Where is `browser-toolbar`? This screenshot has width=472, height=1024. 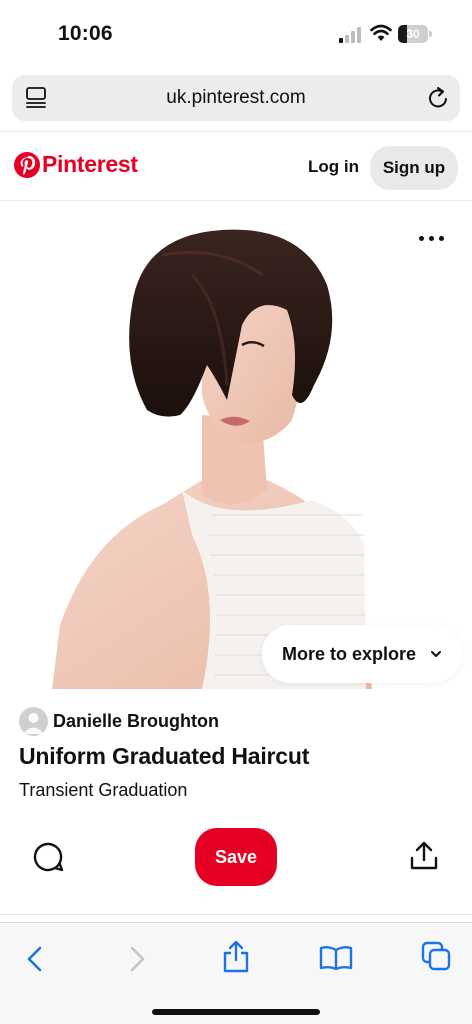
browser-toolbar is located at coordinates (236, 973).